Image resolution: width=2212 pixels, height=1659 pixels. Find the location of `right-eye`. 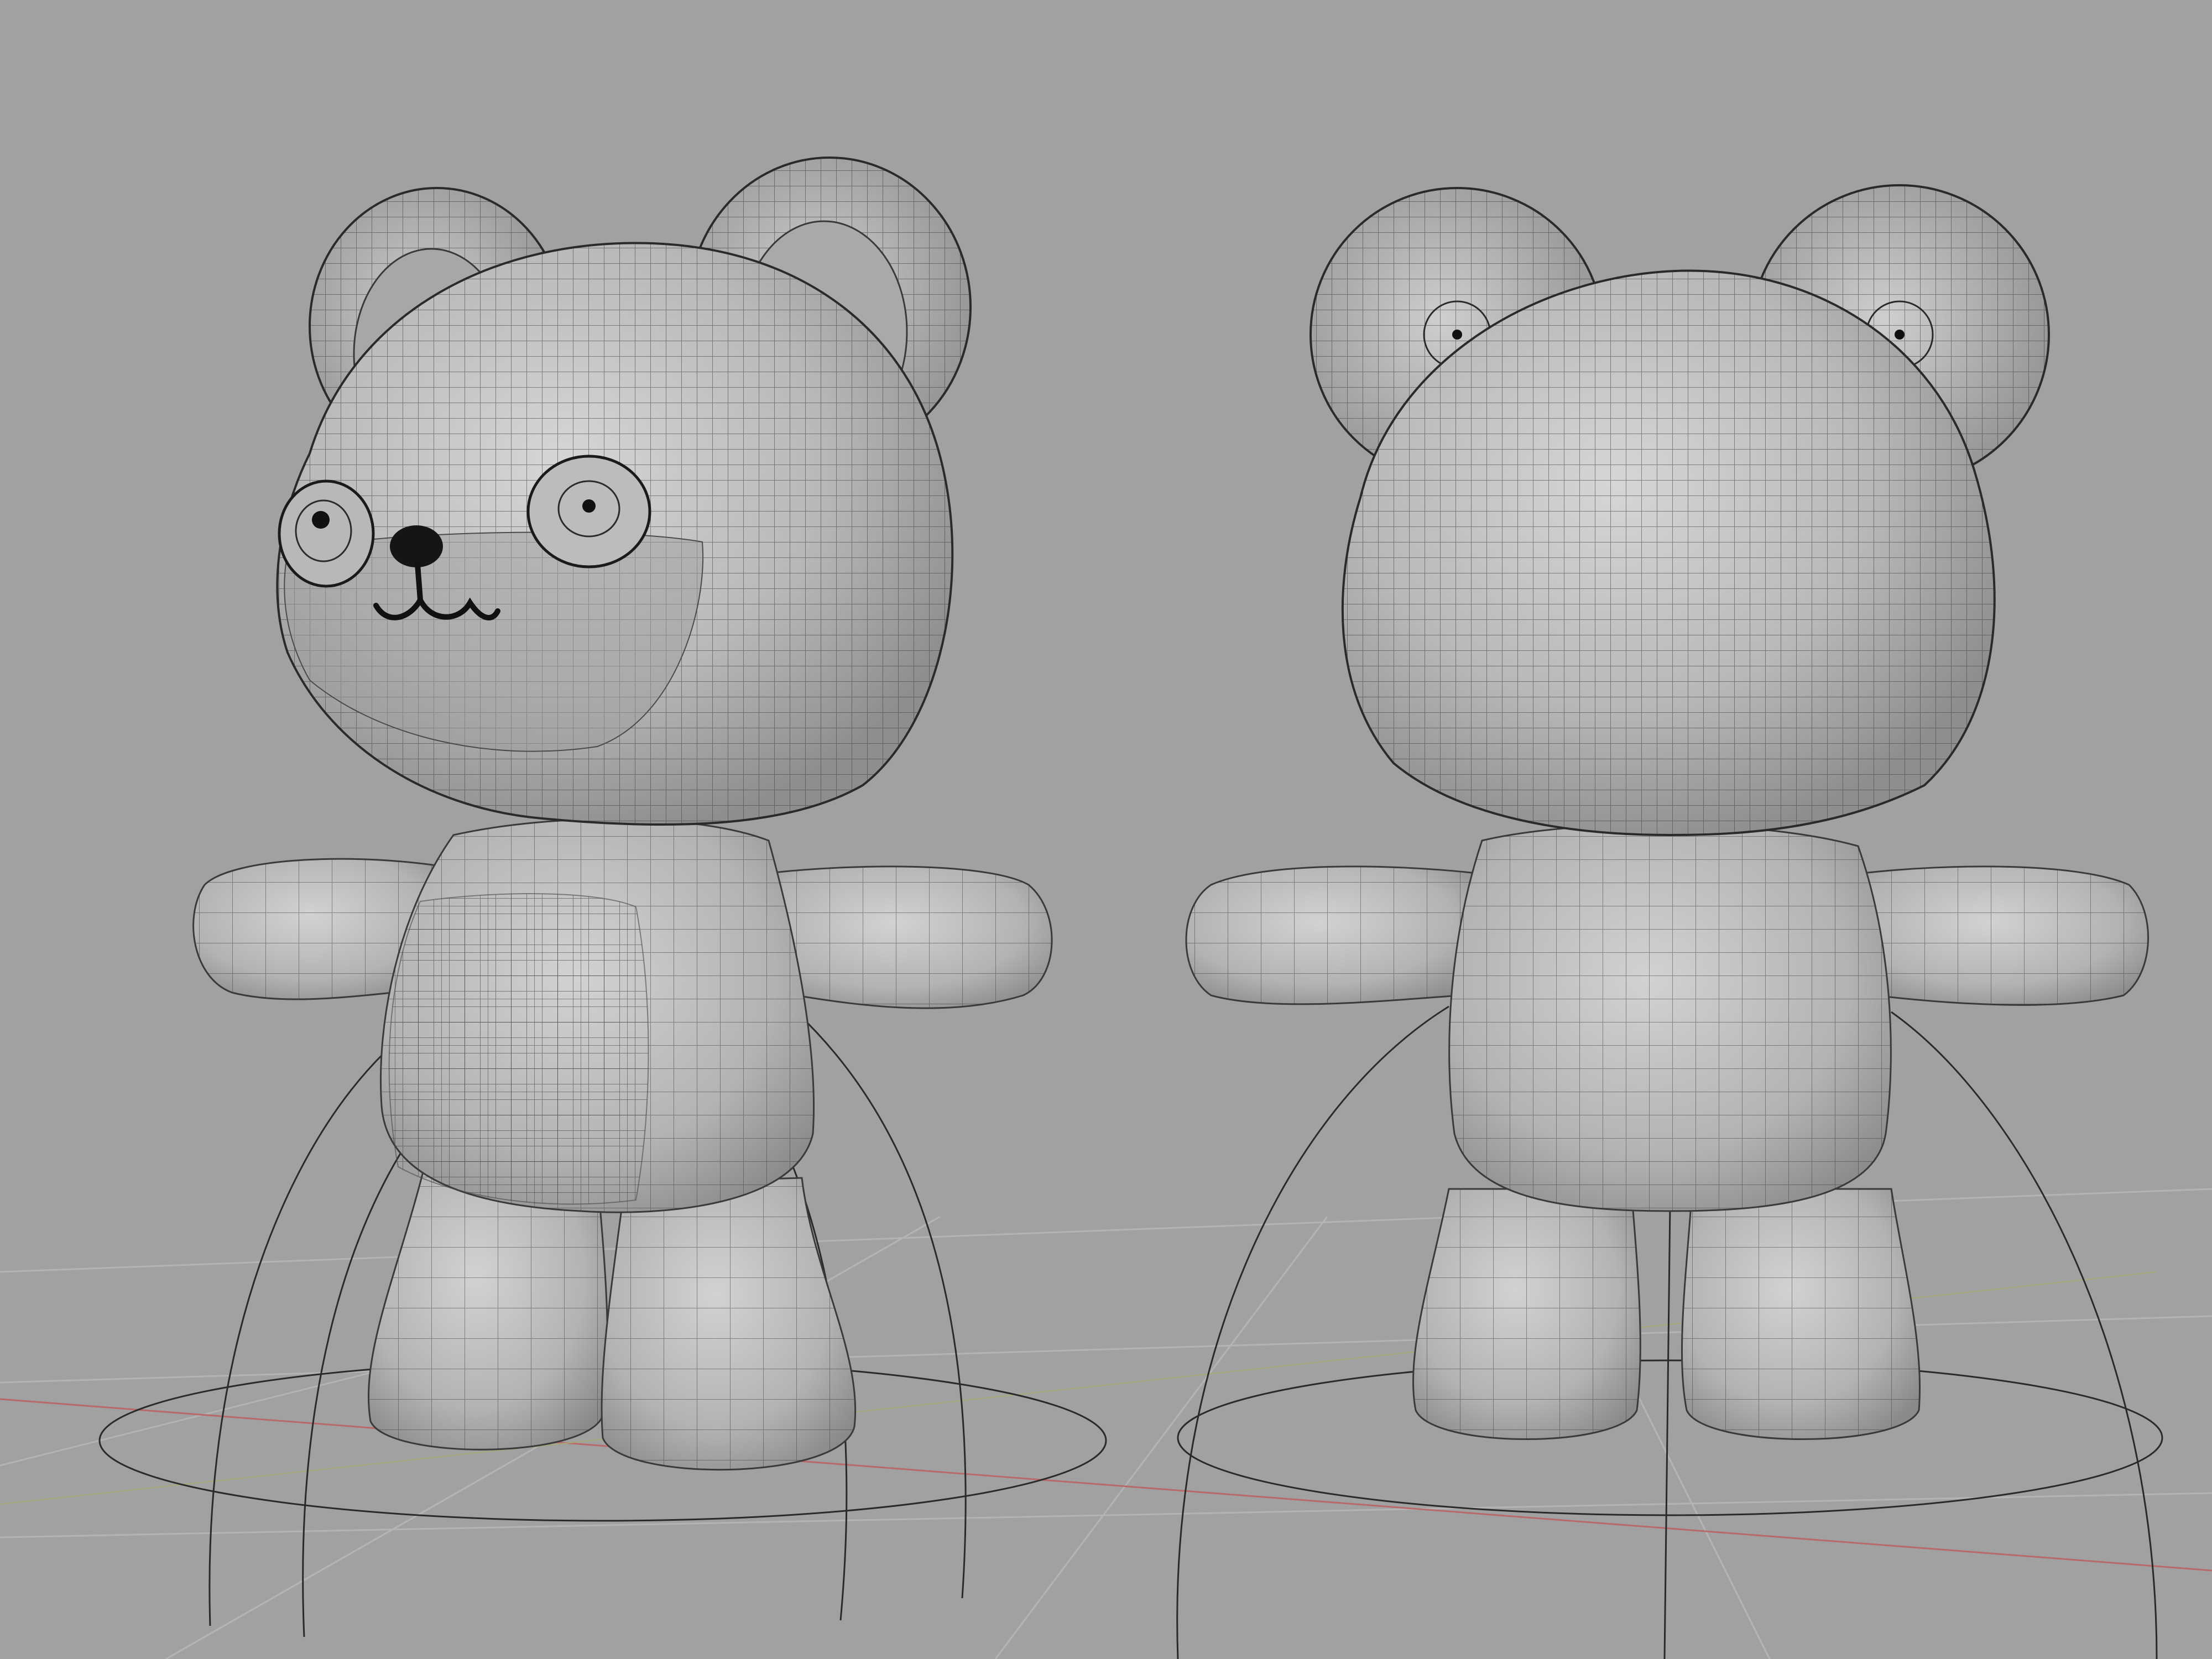

right-eye is located at coordinates (589, 512).